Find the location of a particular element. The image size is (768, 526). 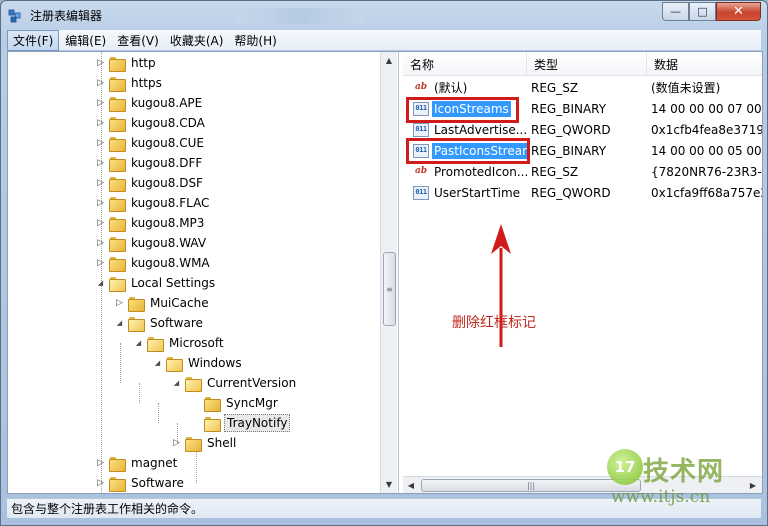

tree-node: ▷ kugou8.DFF is located at coordinates (150, 163).